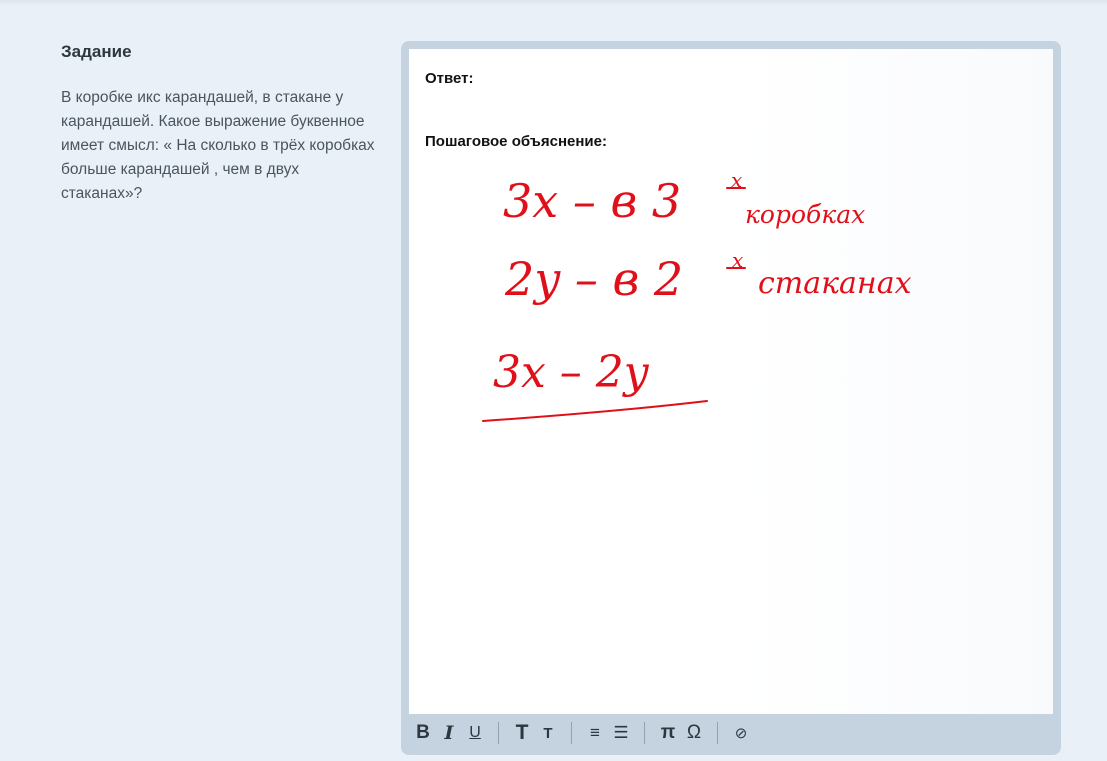 The width and height of the screenshot is (1107, 761). Describe the element at coordinates (592, 201) in the screenshot. I see `handwriting-line1: 3x – в 3` at that location.